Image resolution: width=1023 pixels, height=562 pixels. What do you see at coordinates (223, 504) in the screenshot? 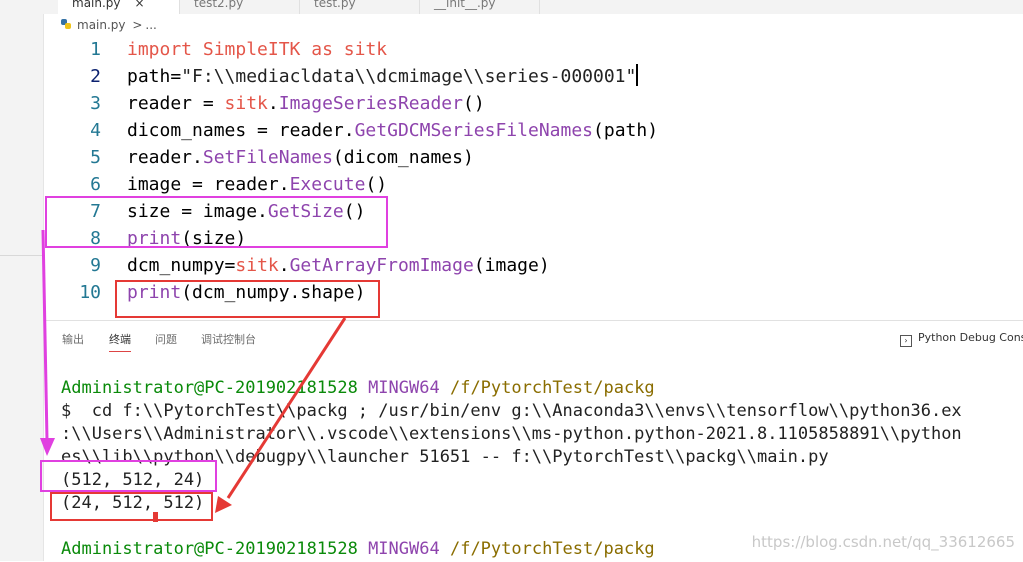
I see `arrowhead-red` at bounding box center [223, 504].